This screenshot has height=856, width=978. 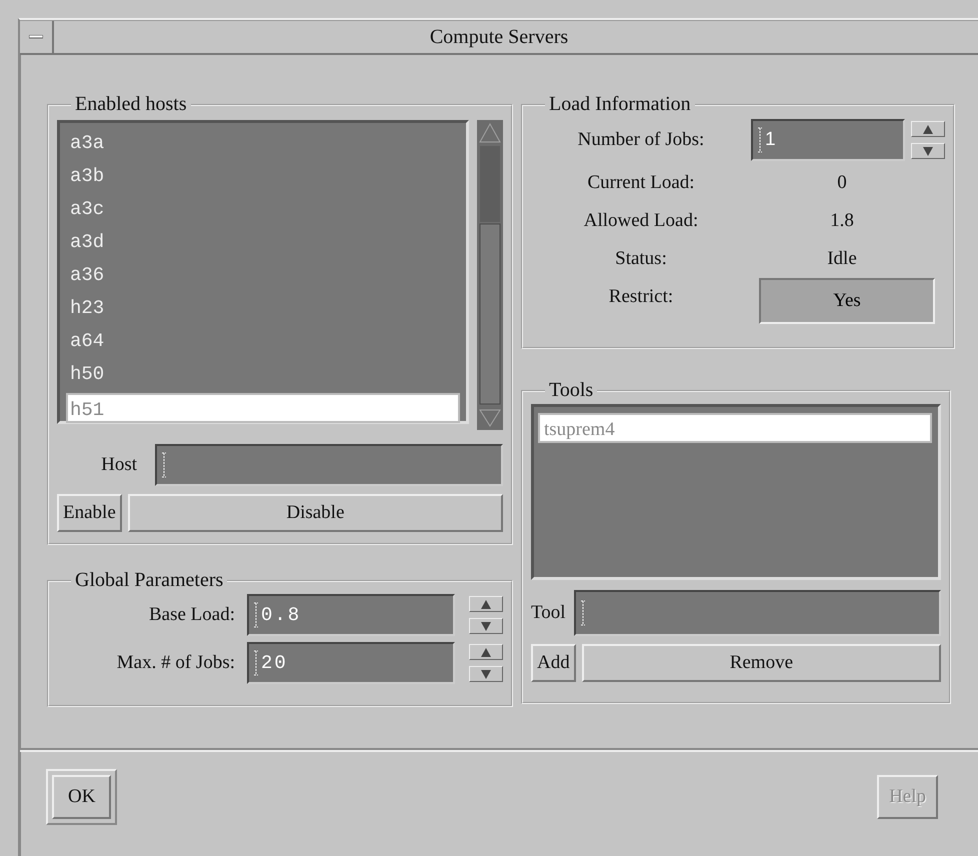 What do you see at coordinates (842, 259) in the screenshot?
I see `field-value: Idle` at bounding box center [842, 259].